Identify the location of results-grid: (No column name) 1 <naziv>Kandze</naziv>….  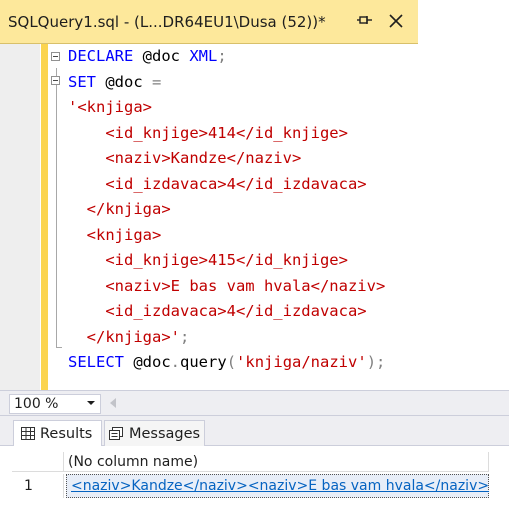
(254, 481).